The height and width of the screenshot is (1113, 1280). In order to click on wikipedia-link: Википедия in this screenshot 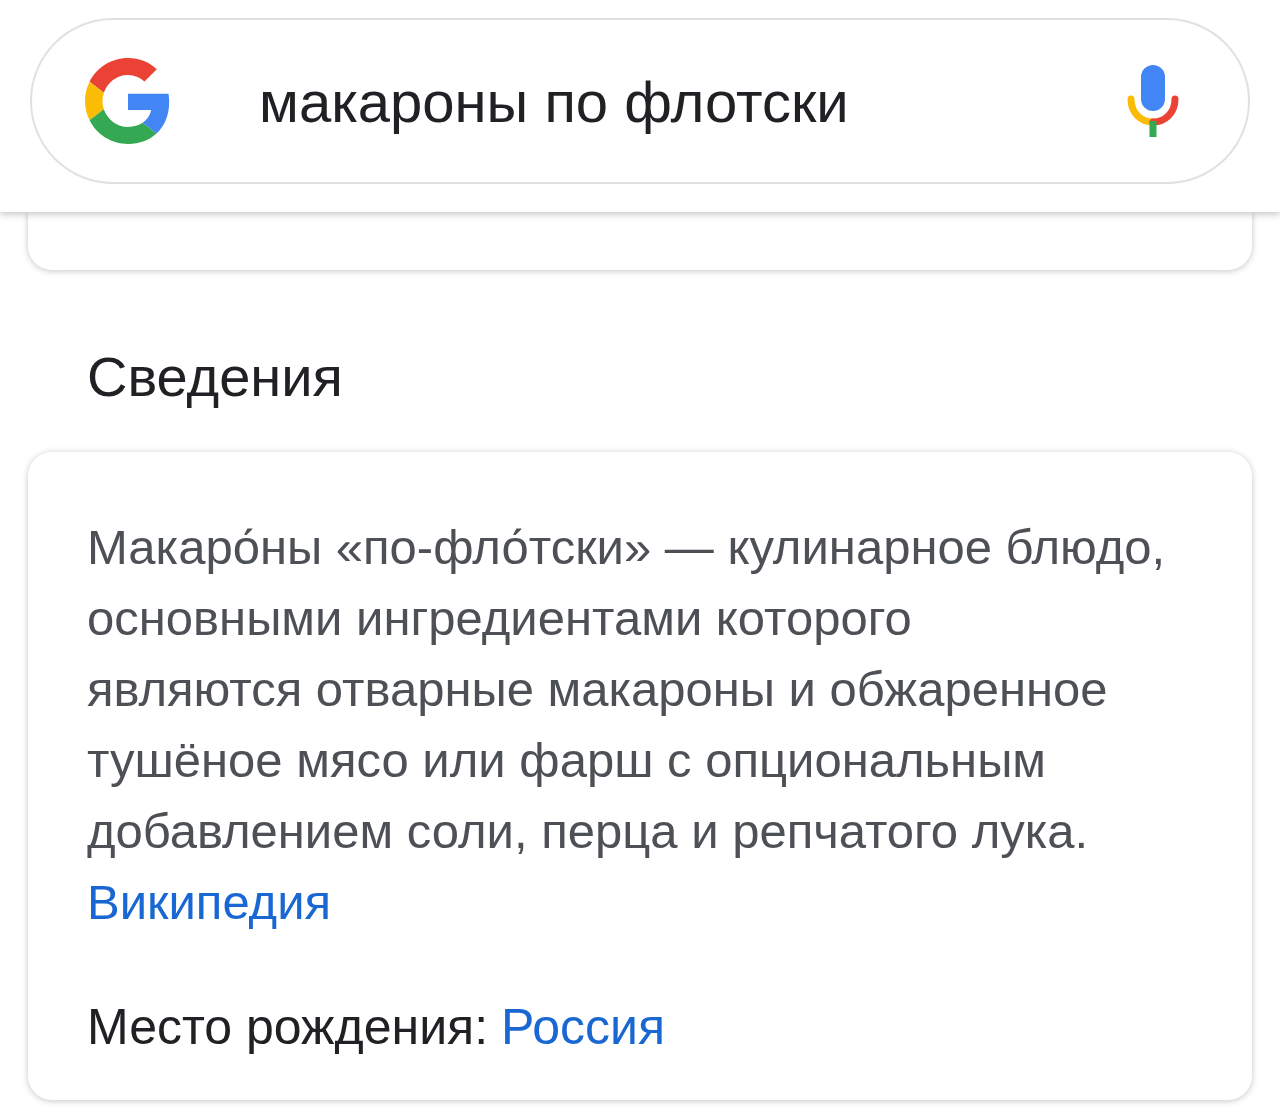, I will do `click(209, 902)`.